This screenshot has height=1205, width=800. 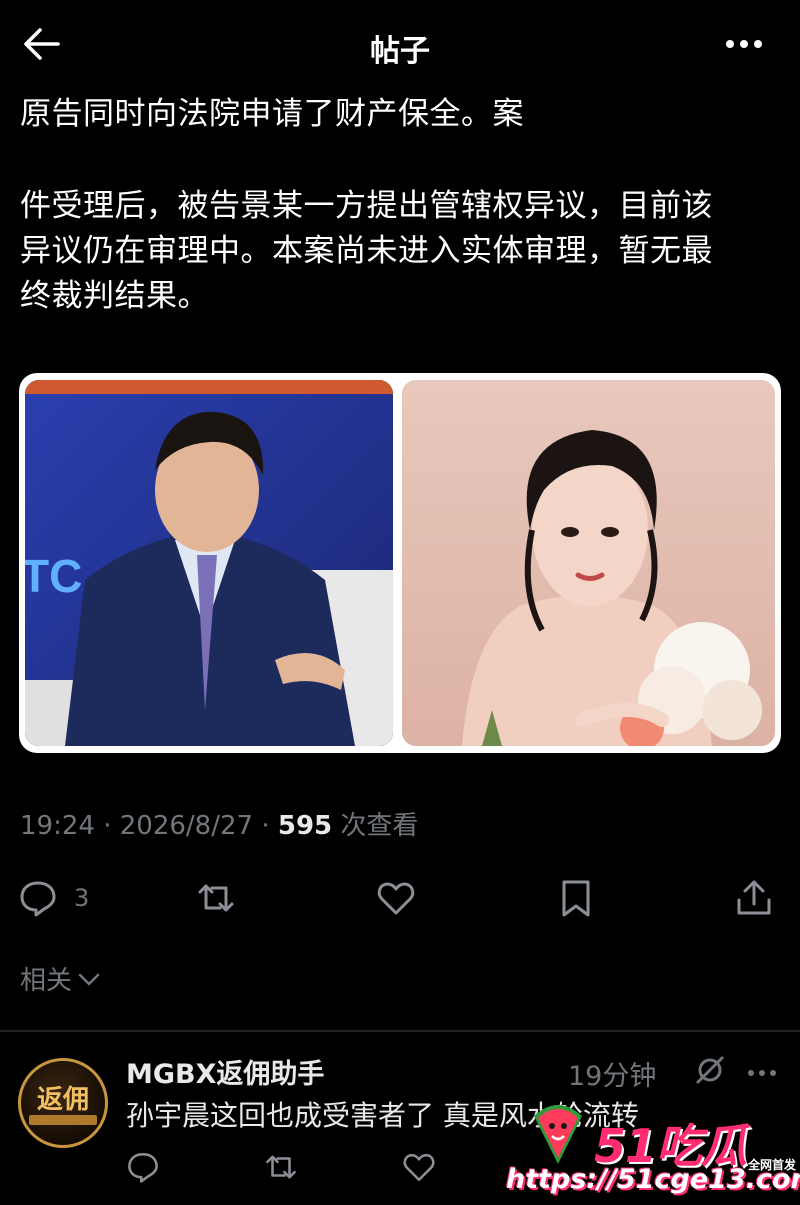 What do you see at coordinates (762, 1070) in the screenshot?
I see `reply-more-icon` at bounding box center [762, 1070].